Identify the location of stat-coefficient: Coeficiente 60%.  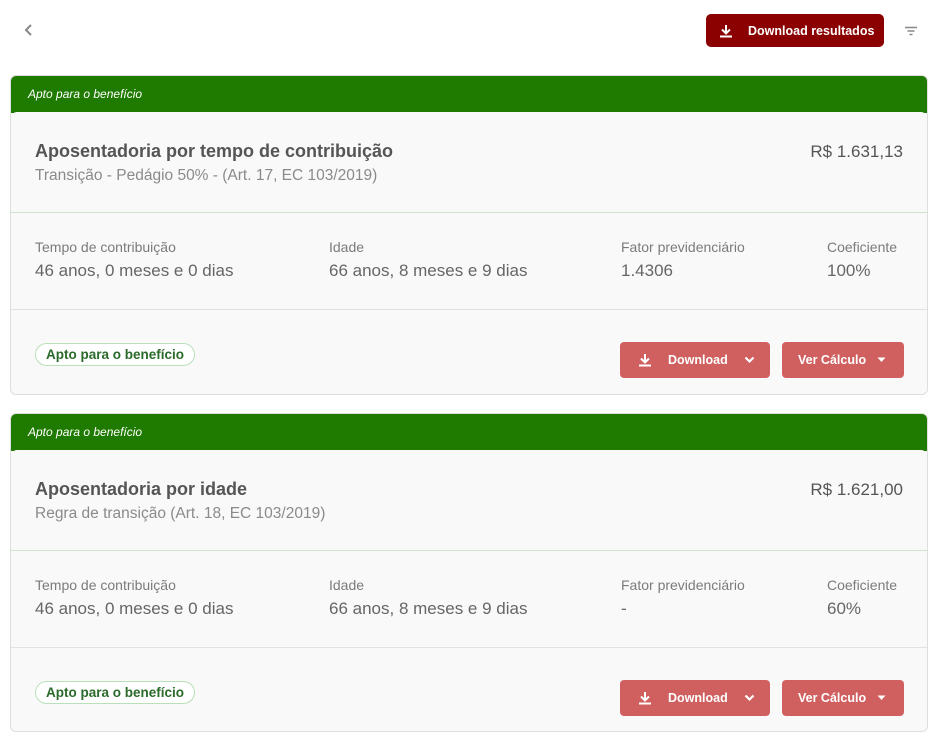
(862, 598).